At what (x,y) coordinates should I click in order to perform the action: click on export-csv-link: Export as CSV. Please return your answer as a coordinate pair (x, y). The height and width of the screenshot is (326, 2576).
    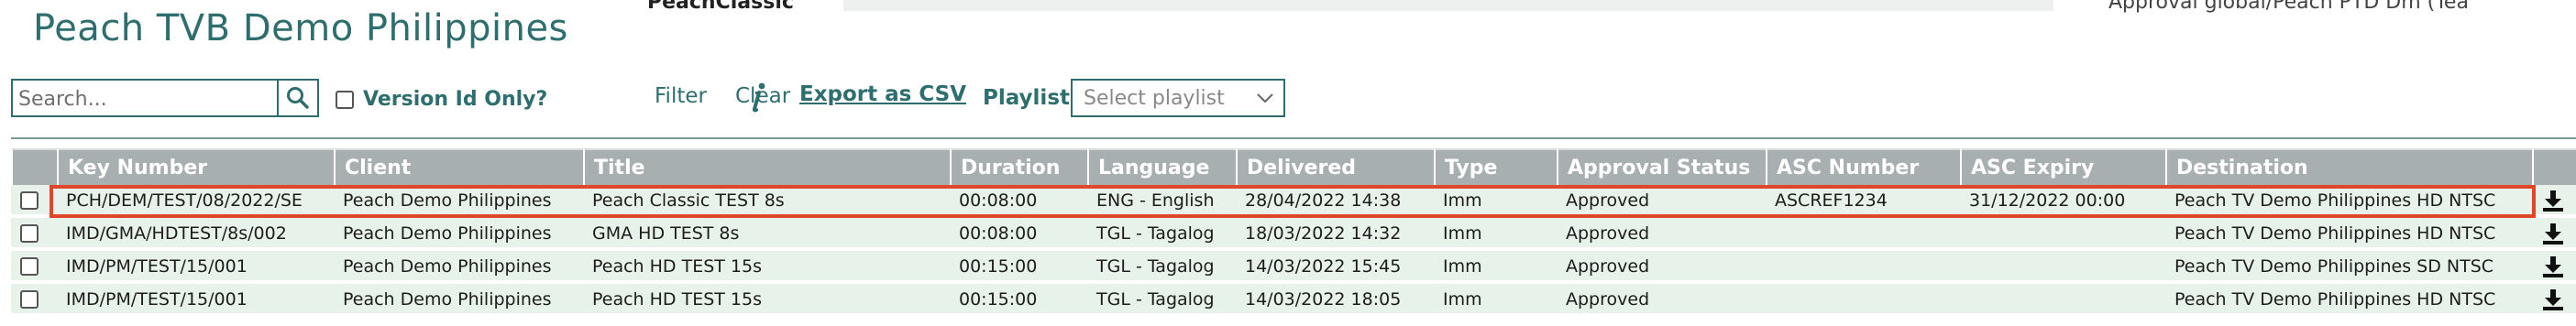
    Looking at the image, I should click on (883, 94).